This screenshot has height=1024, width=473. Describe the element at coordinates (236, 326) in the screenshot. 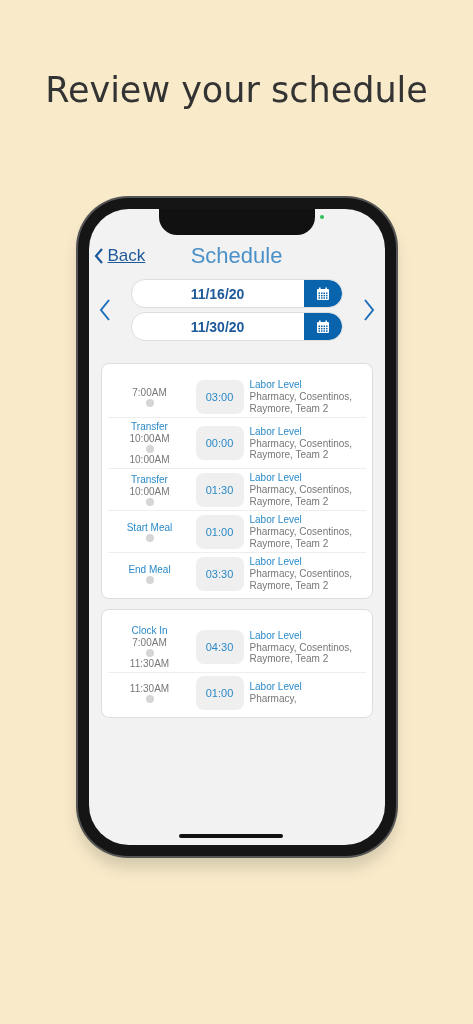

I see `date-field: 11/30/20` at that location.